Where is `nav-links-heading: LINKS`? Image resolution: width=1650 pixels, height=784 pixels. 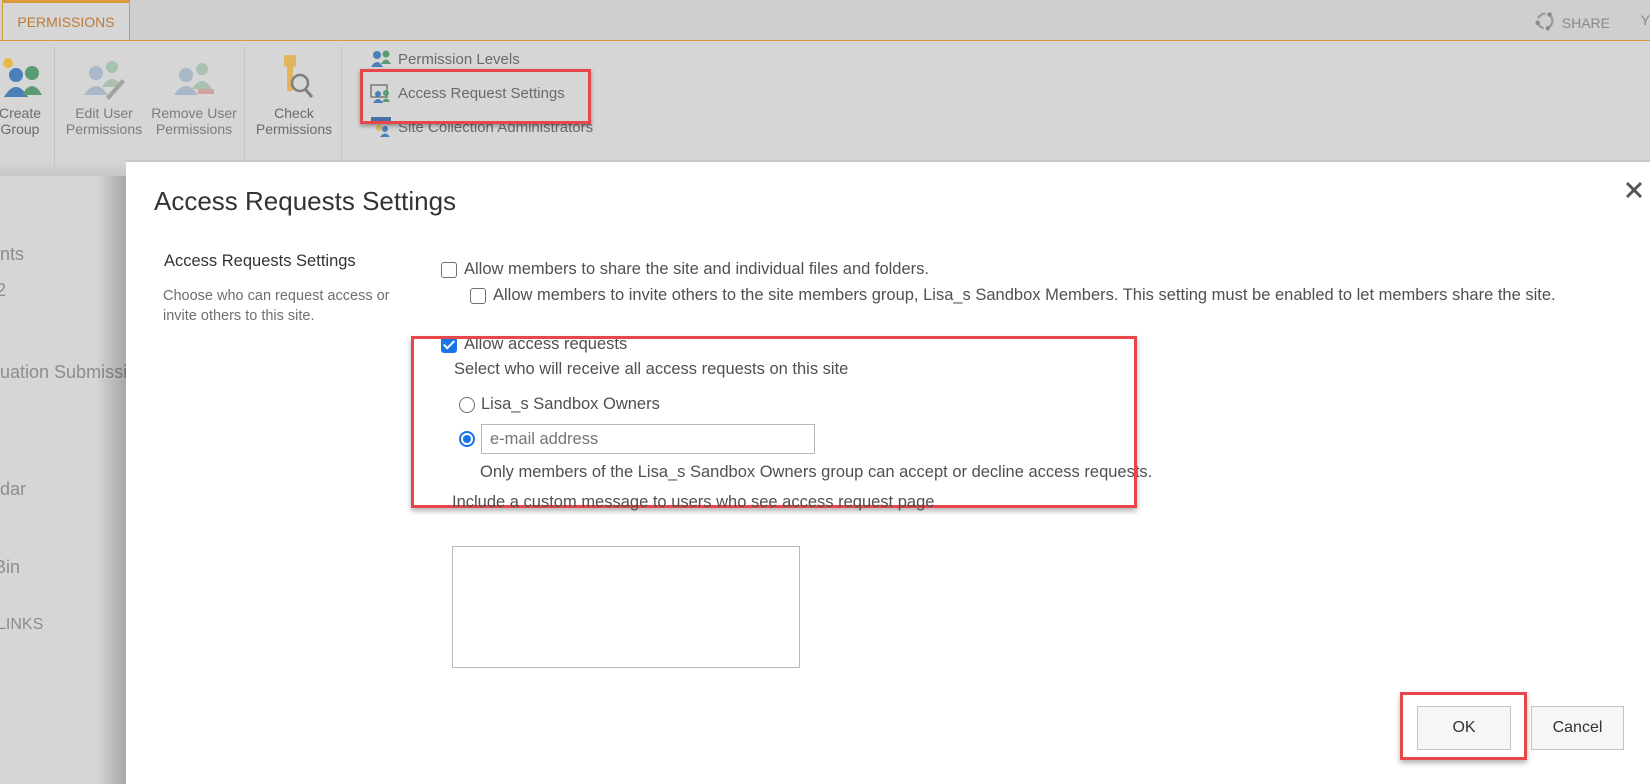 nav-links-heading: LINKS is located at coordinates (22, 624).